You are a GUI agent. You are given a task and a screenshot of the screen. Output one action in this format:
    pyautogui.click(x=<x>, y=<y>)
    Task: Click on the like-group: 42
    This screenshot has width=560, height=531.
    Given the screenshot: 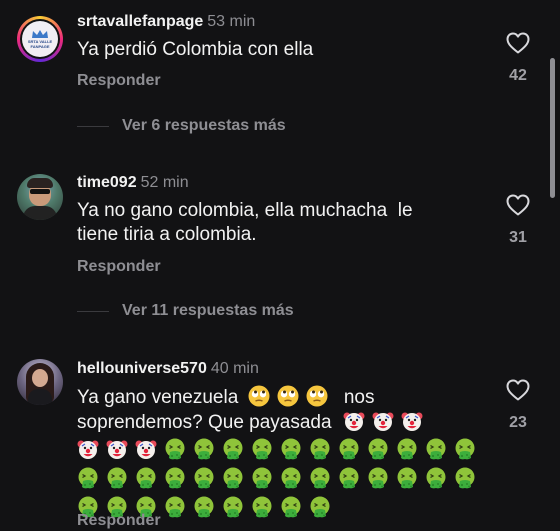 What is the action you would take?
    pyautogui.click(x=518, y=58)
    